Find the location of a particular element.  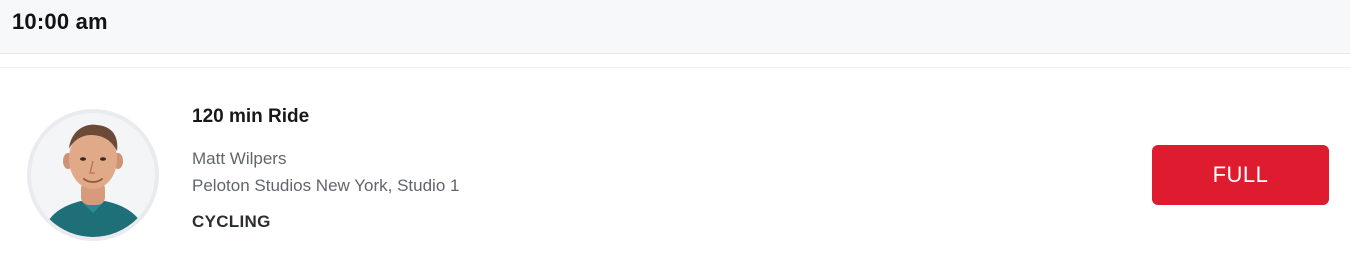

divider is located at coordinates (675, 67).